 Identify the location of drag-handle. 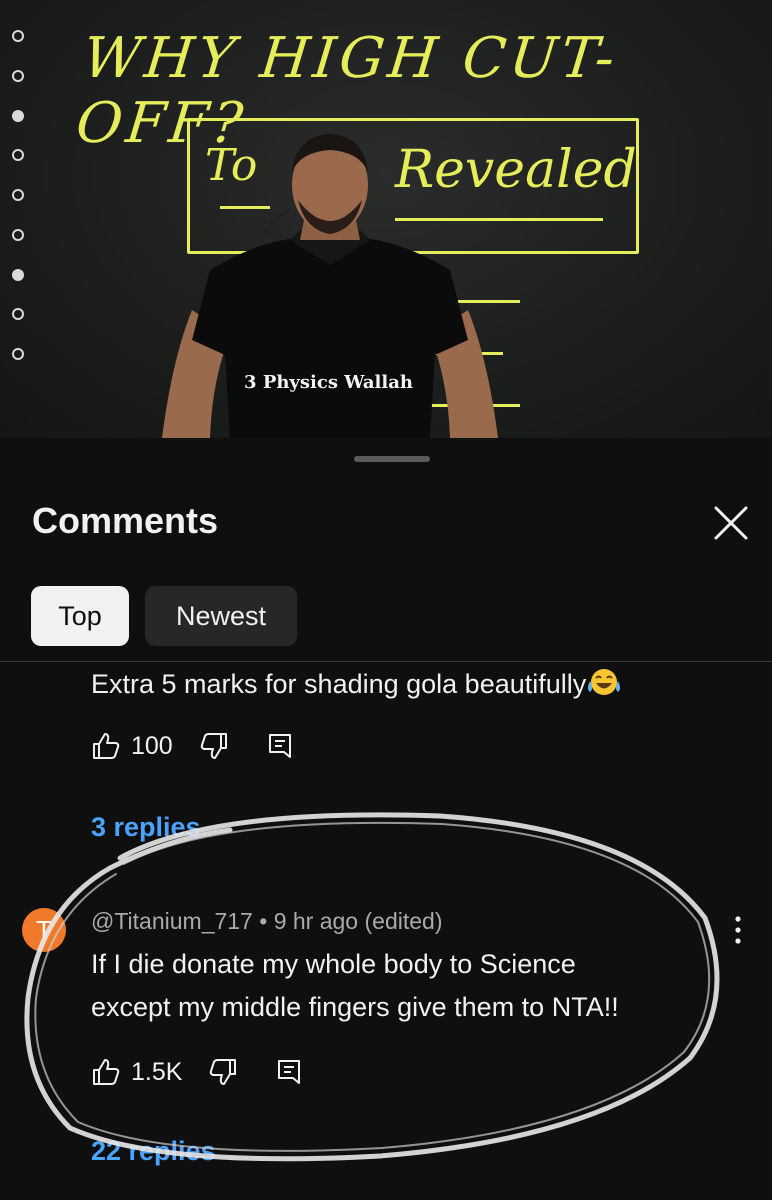
(392, 459).